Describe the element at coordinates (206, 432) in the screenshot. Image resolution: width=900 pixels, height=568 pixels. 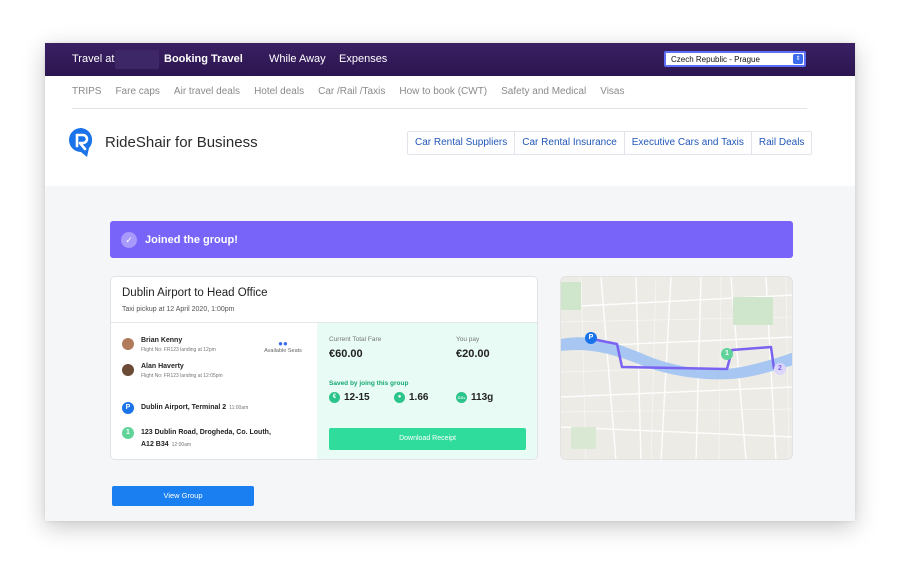
I see `dropoff-address-line1: 123 Dublin Road, Drogheda, Co. Louth,` at that location.